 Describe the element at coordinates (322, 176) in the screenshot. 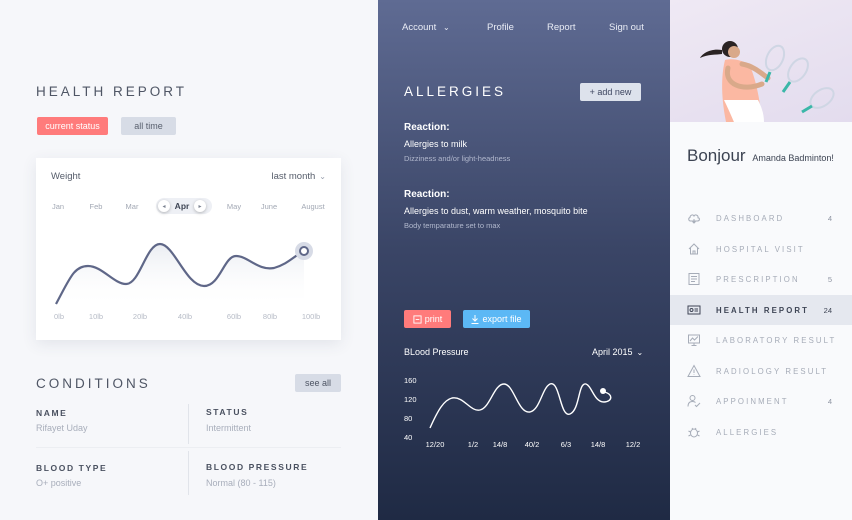

I see `chevron-down-icon: ⌄` at that location.